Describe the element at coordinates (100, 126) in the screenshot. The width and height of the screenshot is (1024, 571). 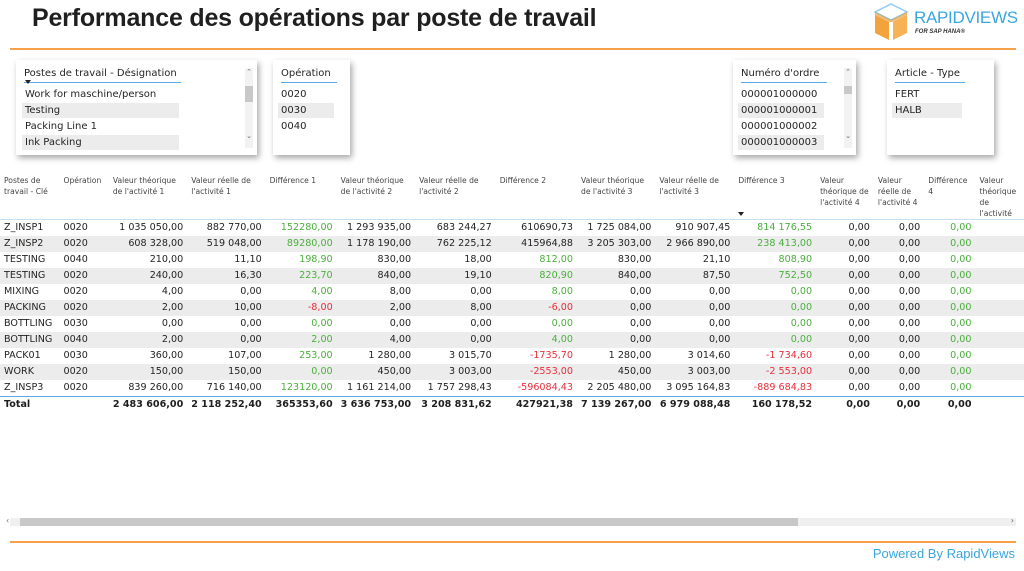
I see `slicer-item: Packing Line 1` at that location.